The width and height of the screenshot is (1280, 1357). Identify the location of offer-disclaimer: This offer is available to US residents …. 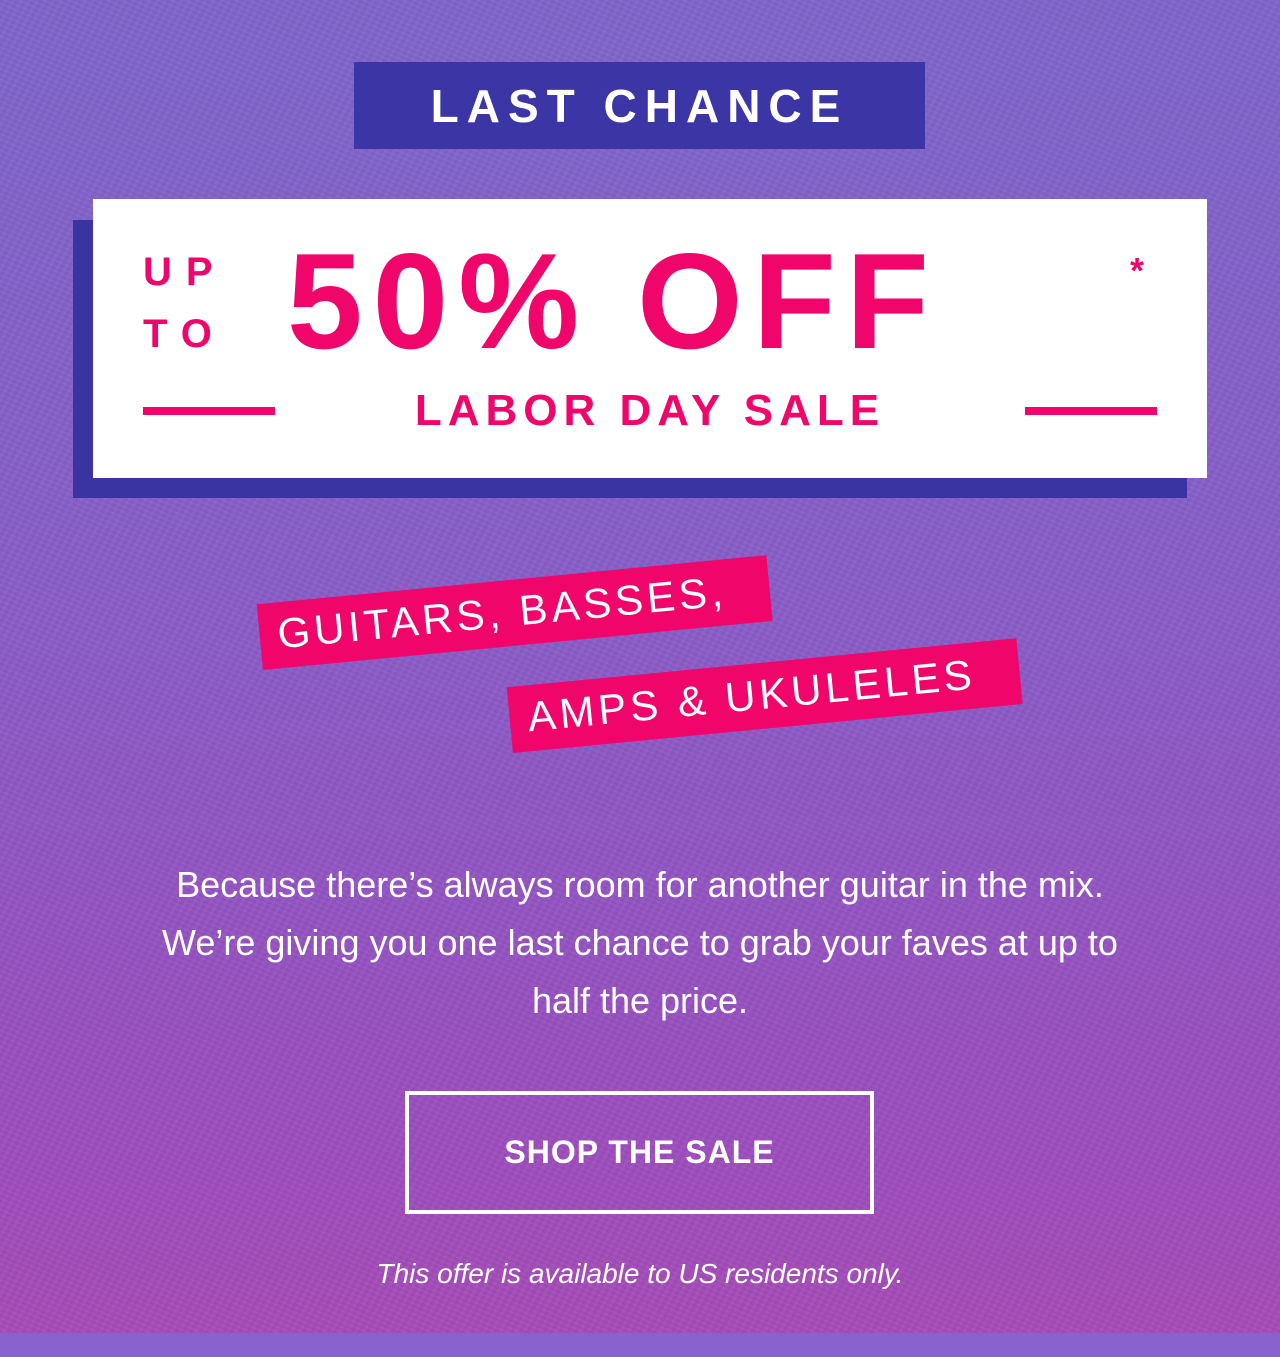
(640, 1273).